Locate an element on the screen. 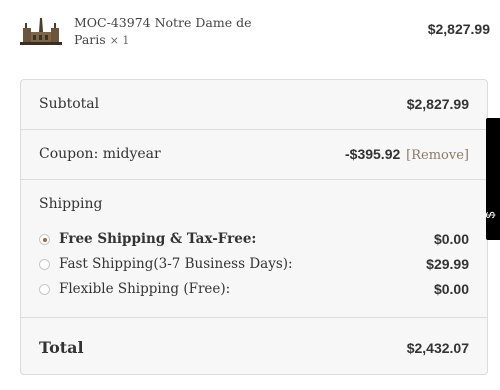 This screenshot has width=500, height=390. shipping-option-fast: Fast Shipping(3-7 Business Days): $29.99 is located at coordinates (254, 266).